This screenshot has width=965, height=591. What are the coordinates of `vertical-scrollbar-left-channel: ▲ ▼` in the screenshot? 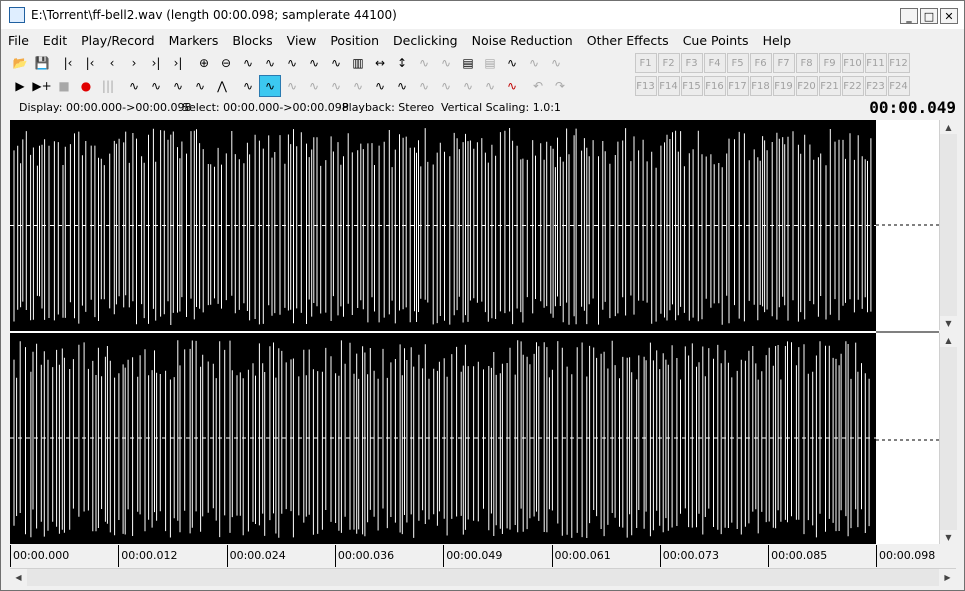 It's located at (948, 225).